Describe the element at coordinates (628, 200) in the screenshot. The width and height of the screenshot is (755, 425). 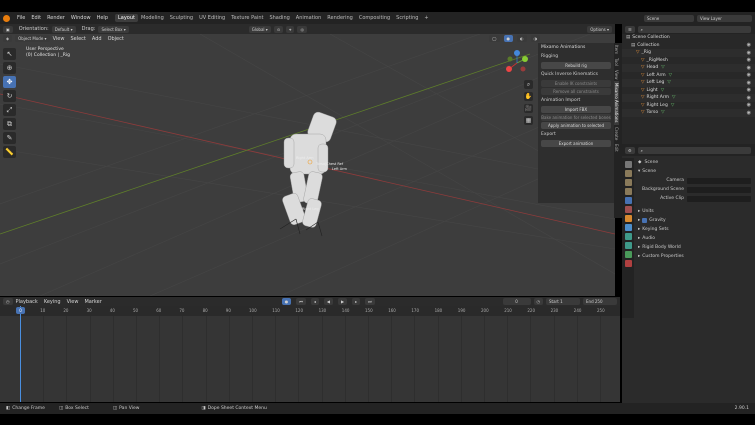
I see `scene-tab-icon` at that location.